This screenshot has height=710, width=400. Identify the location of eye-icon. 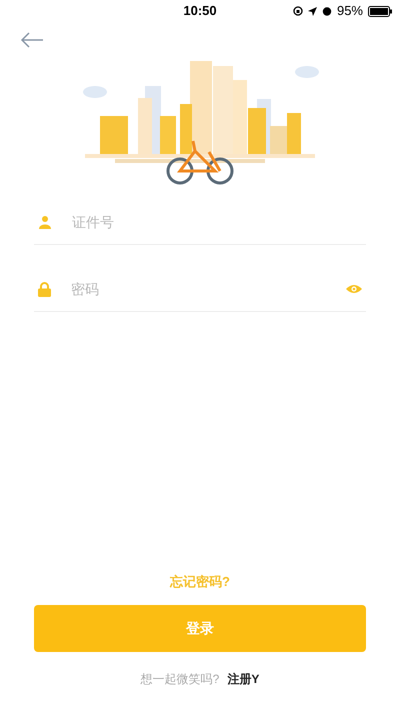
(354, 289).